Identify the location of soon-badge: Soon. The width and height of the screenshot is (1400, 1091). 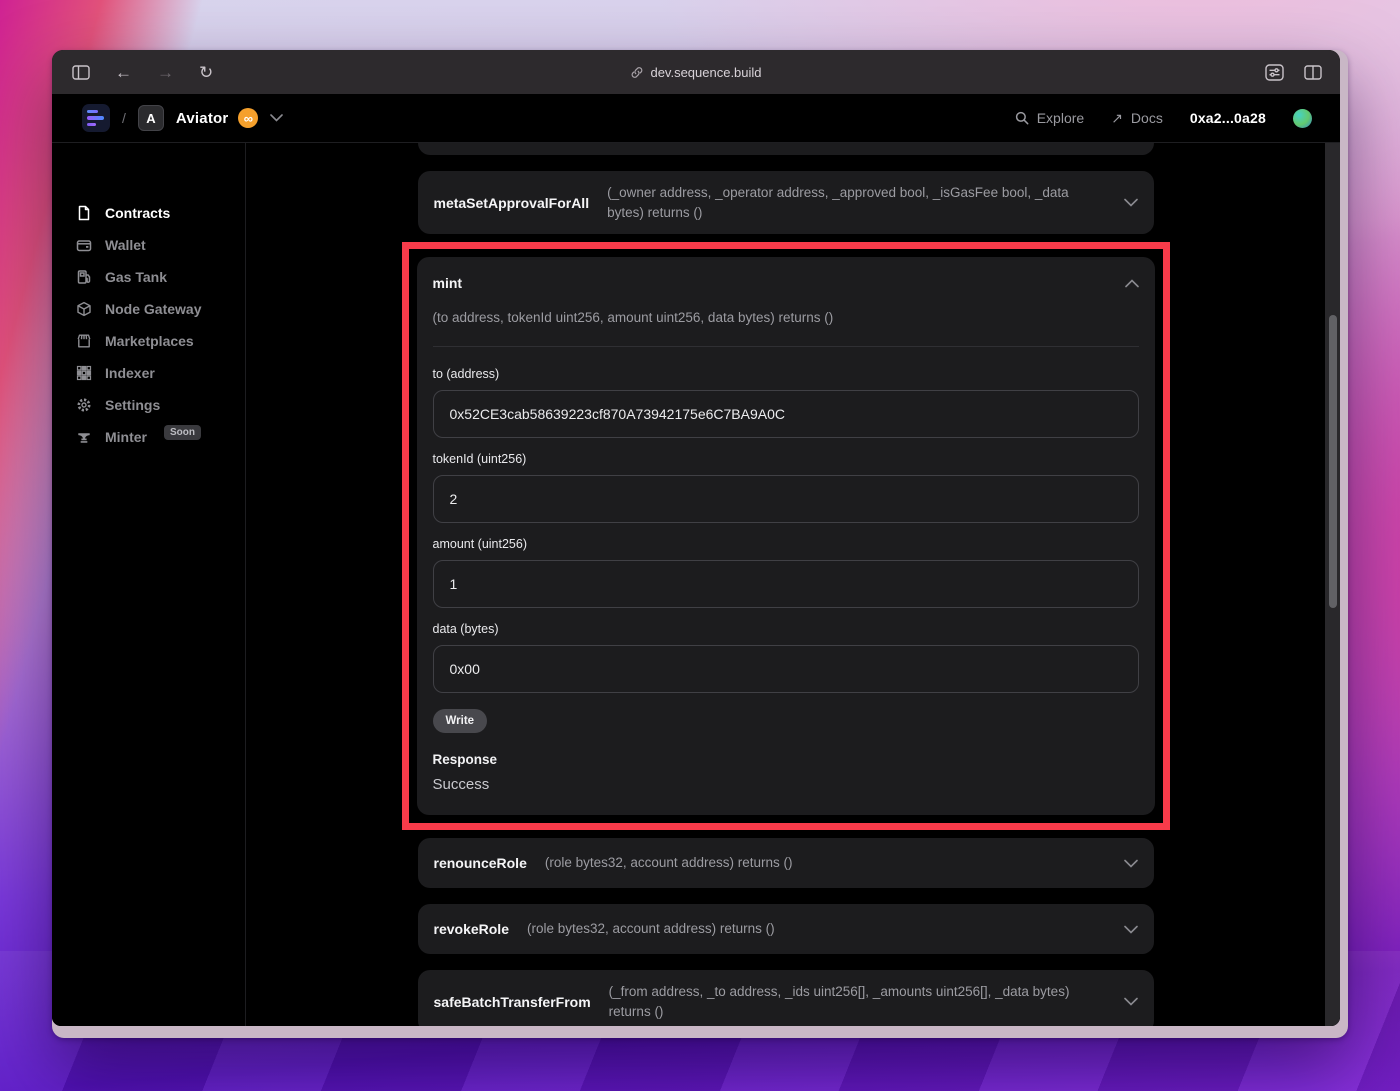
(182, 432).